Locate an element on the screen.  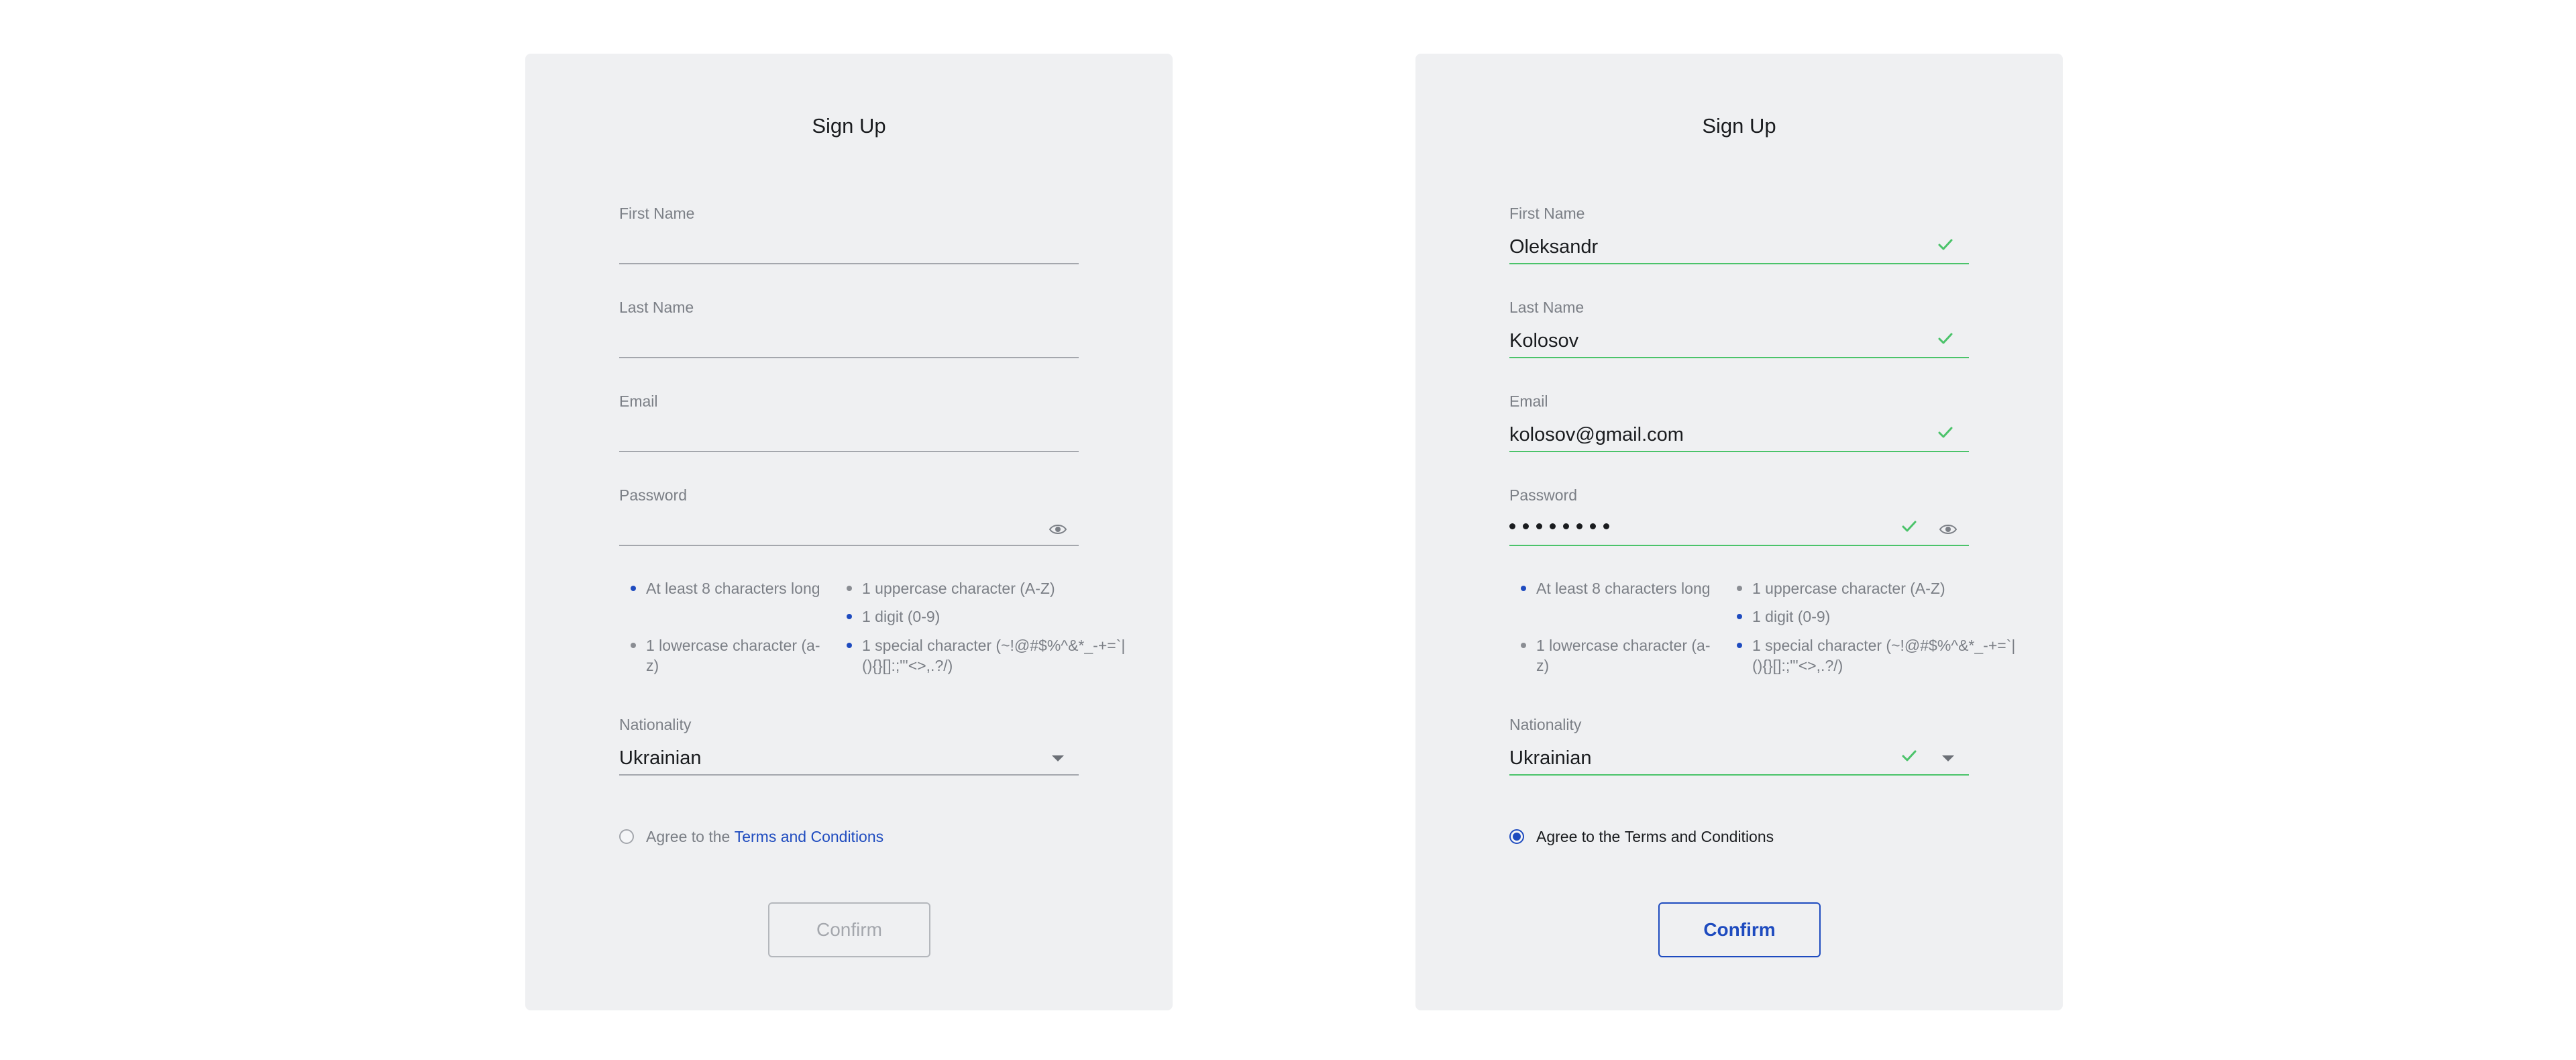
email-field: Email kolosov@gmail.com is located at coordinates (1739, 422).